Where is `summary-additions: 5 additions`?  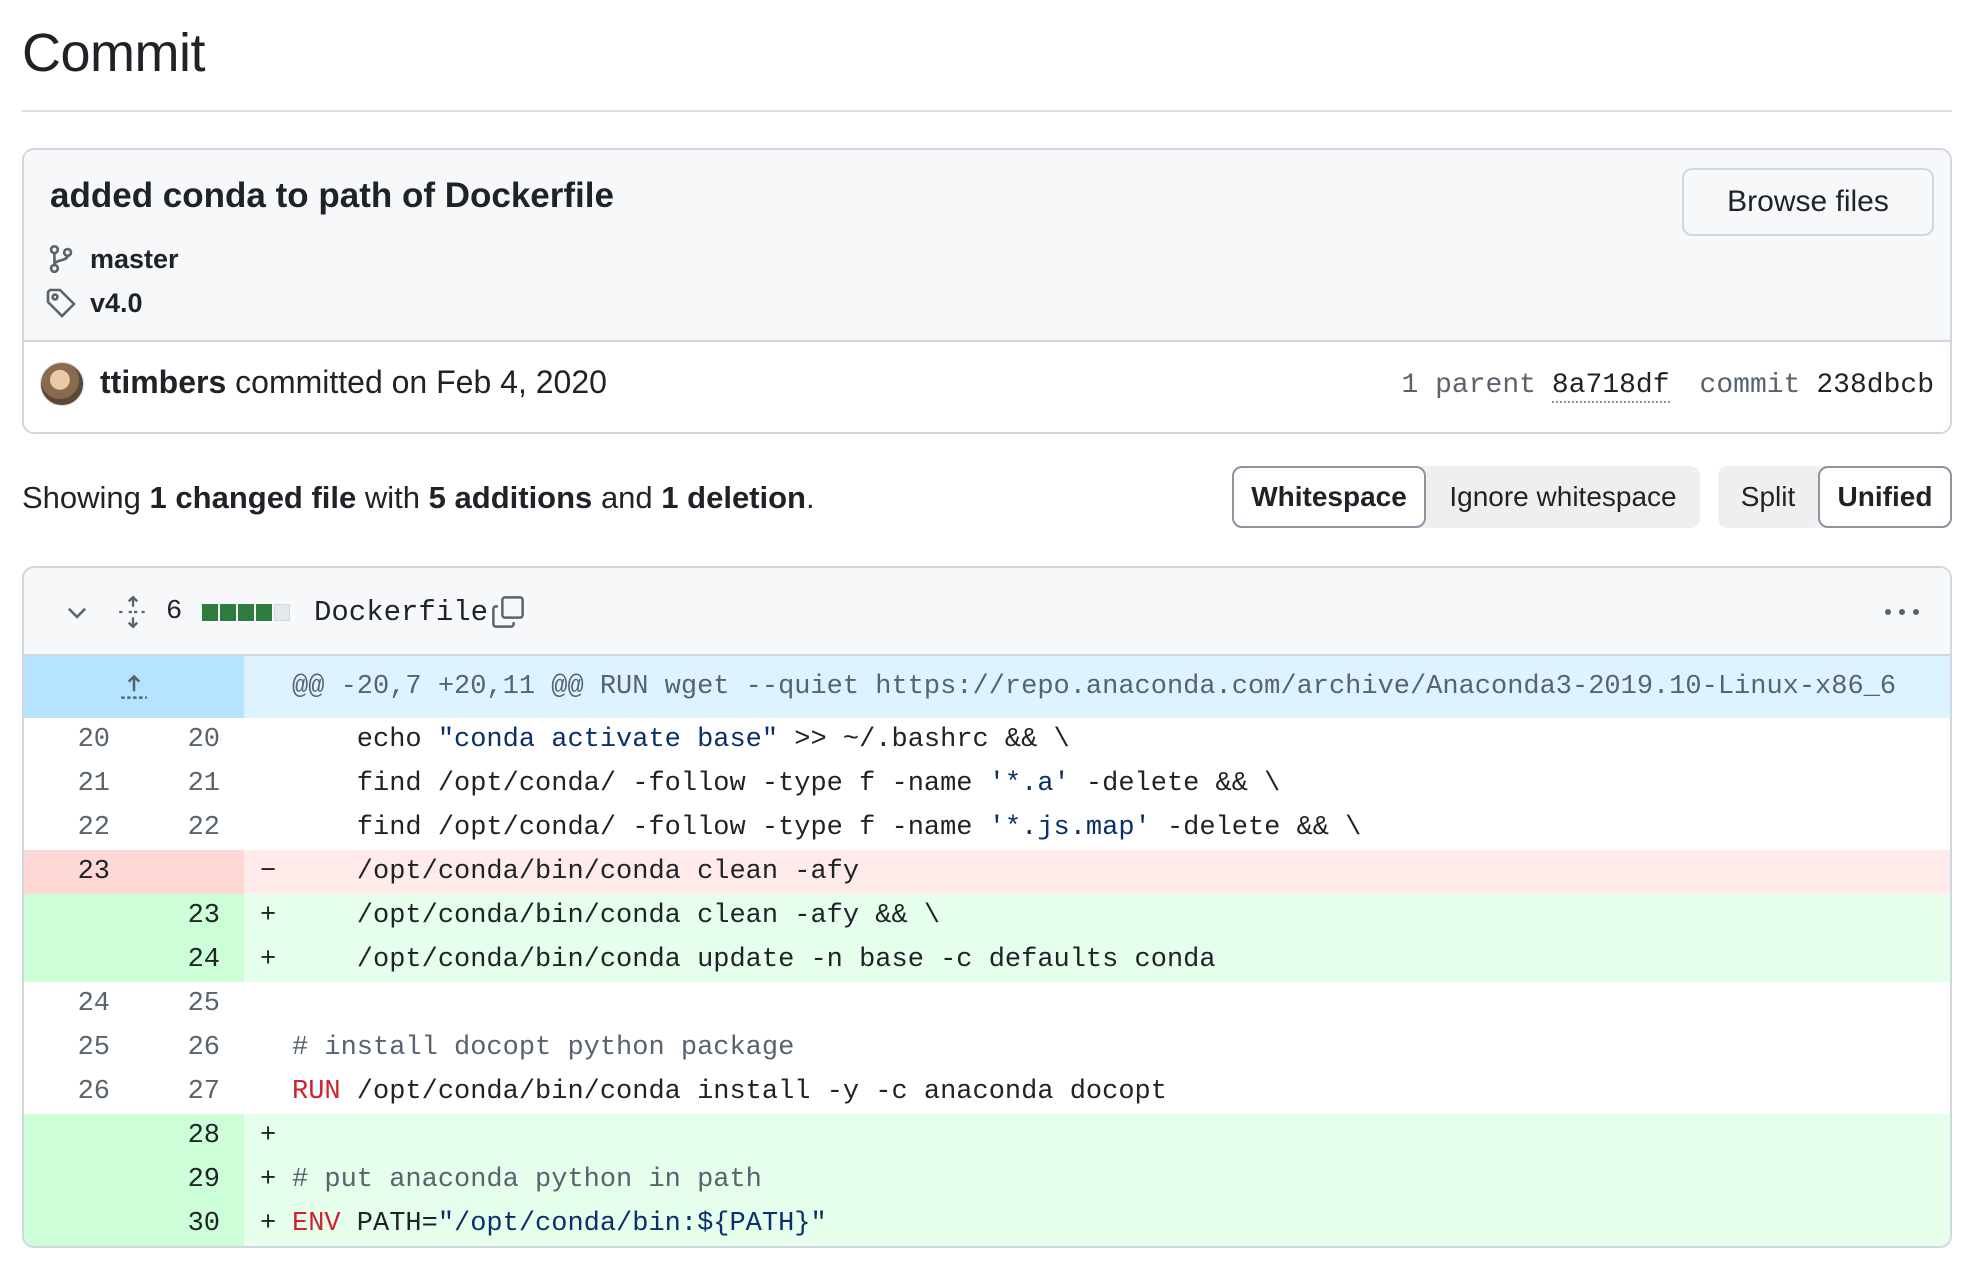
summary-additions: 5 additions is located at coordinates (510, 497).